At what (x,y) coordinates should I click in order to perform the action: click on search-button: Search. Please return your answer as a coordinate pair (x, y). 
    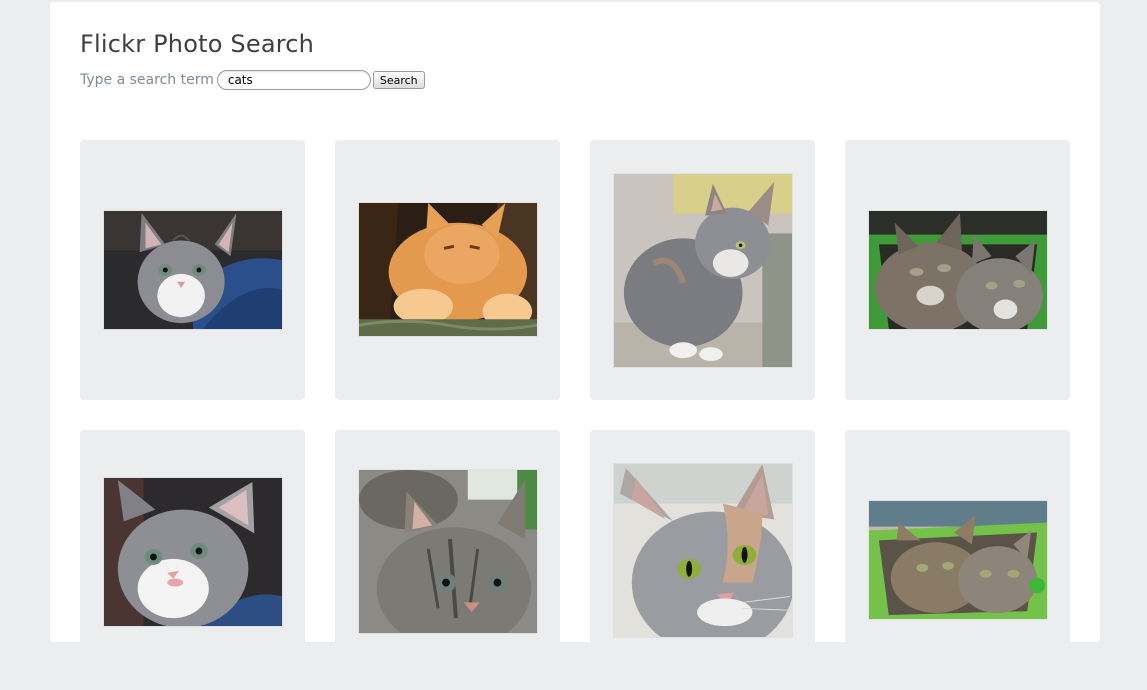
    Looking at the image, I should click on (398, 80).